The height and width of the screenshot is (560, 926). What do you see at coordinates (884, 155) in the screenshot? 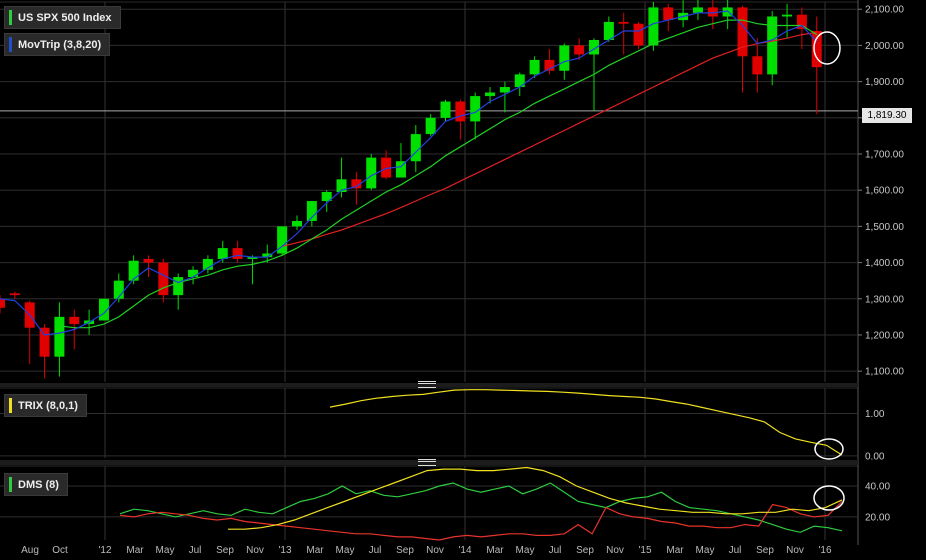
I see `price-y-tick-label: 1,700.00` at bounding box center [884, 155].